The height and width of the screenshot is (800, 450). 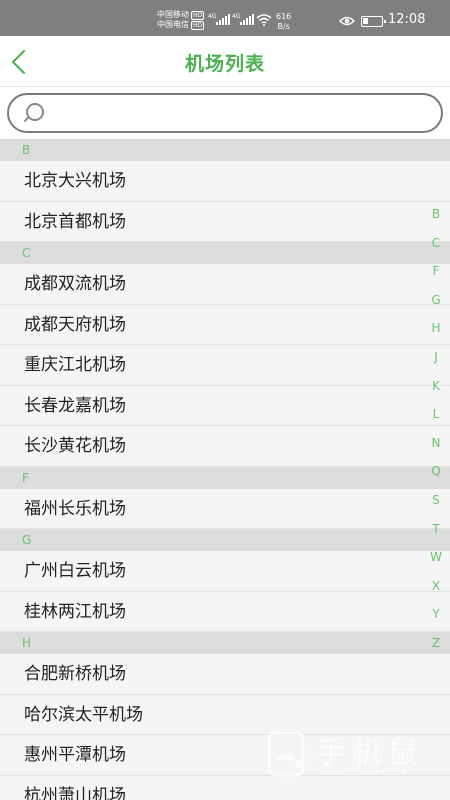 What do you see at coordinates (225, 477) in the screenshot?
I see `section-header-f: F` at bounding box center [225, 477].